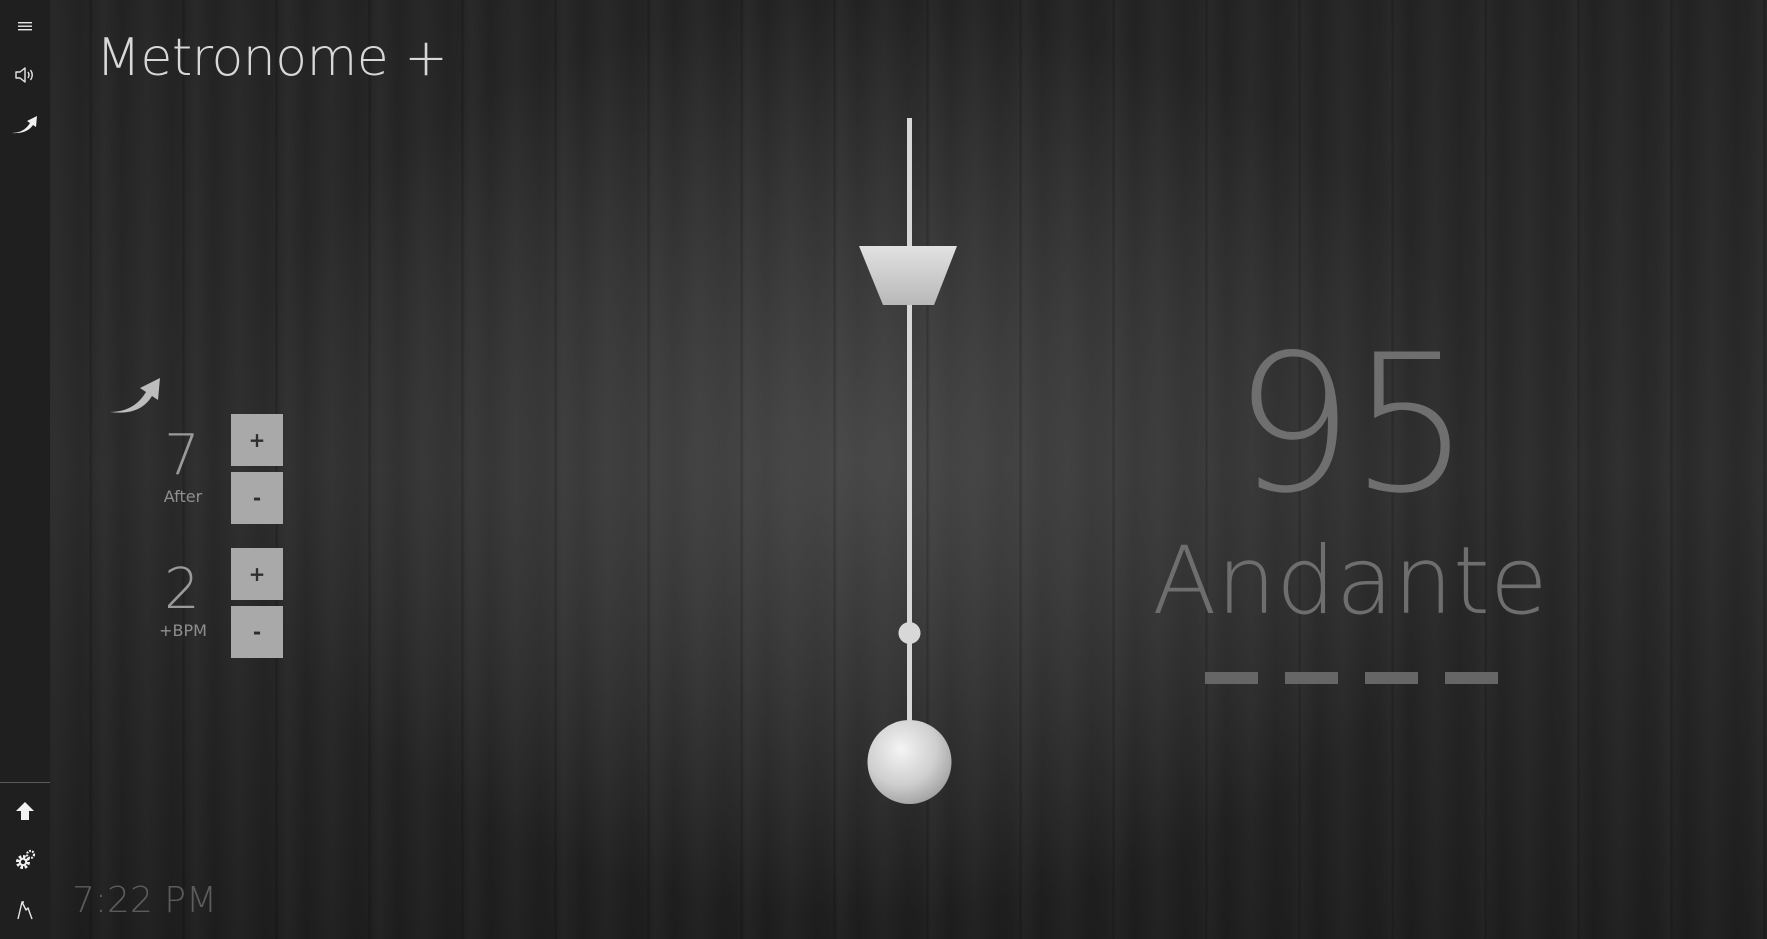  Describe the element at coordinates (1351, 678) in the screenshot. I see `beat-indicators` at that location.